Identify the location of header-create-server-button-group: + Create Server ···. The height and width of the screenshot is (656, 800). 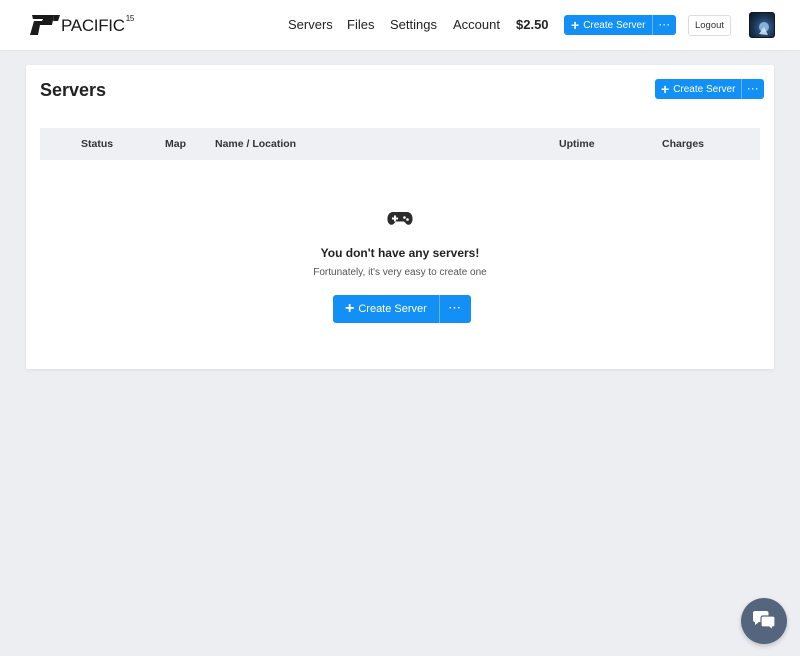
(620, 25).